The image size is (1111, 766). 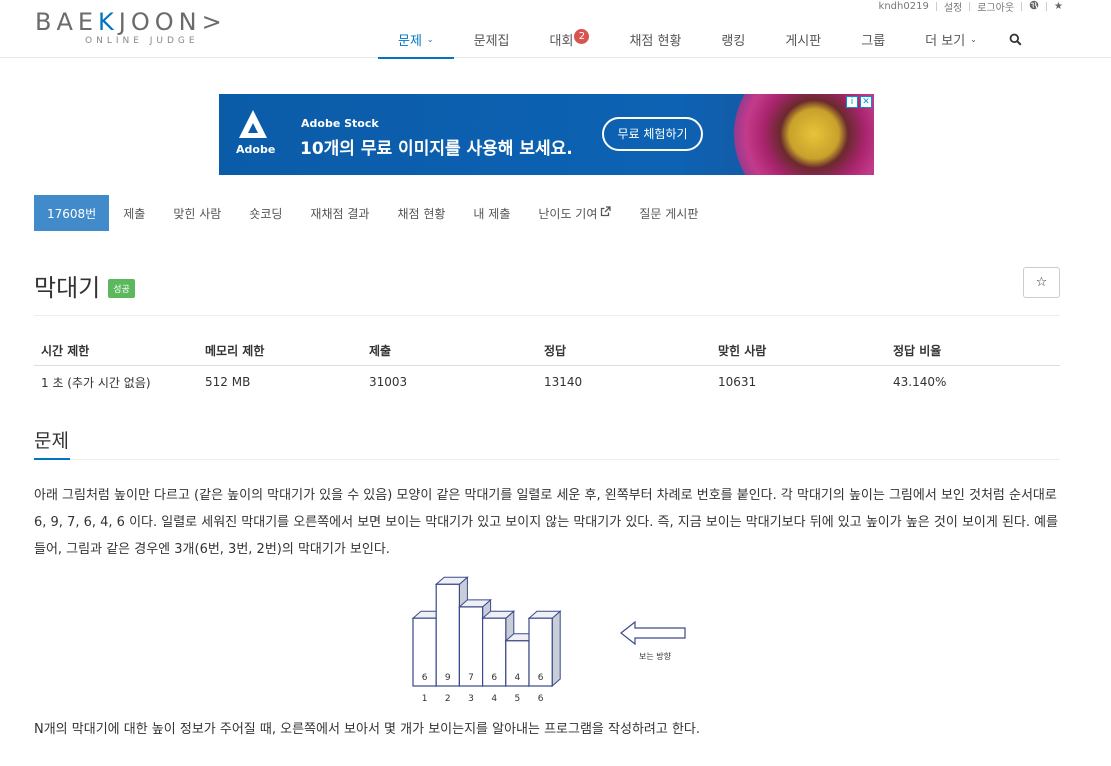 What do you see at coordinates (131, 22) in the screenshot?
I see `logo-wordmark: BAEKJOON>` at bounding box center [131, 22].